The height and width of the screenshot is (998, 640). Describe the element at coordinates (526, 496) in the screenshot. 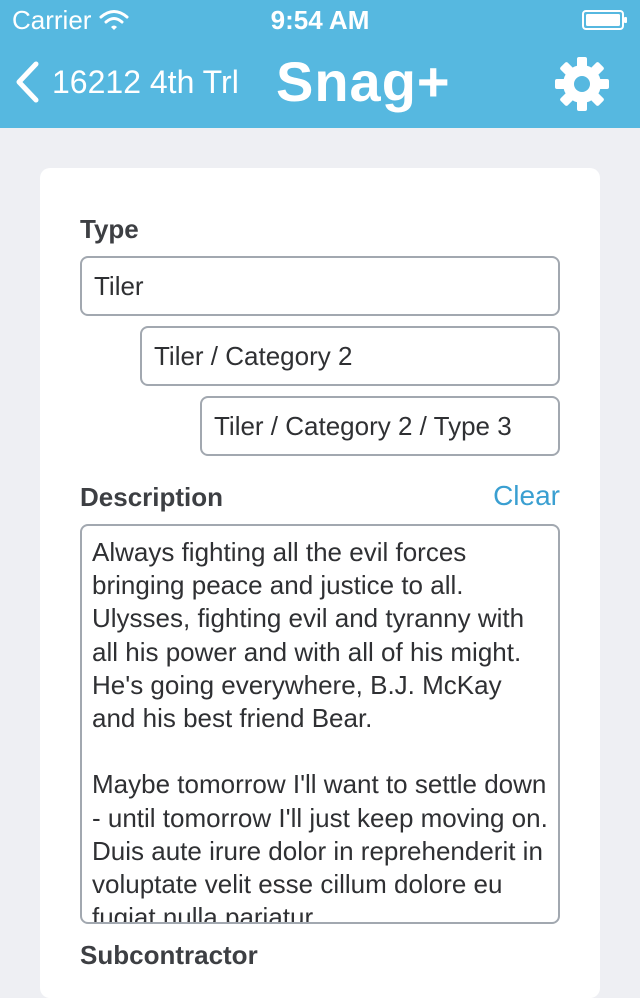

I see `clear-button: Clear` at that location.